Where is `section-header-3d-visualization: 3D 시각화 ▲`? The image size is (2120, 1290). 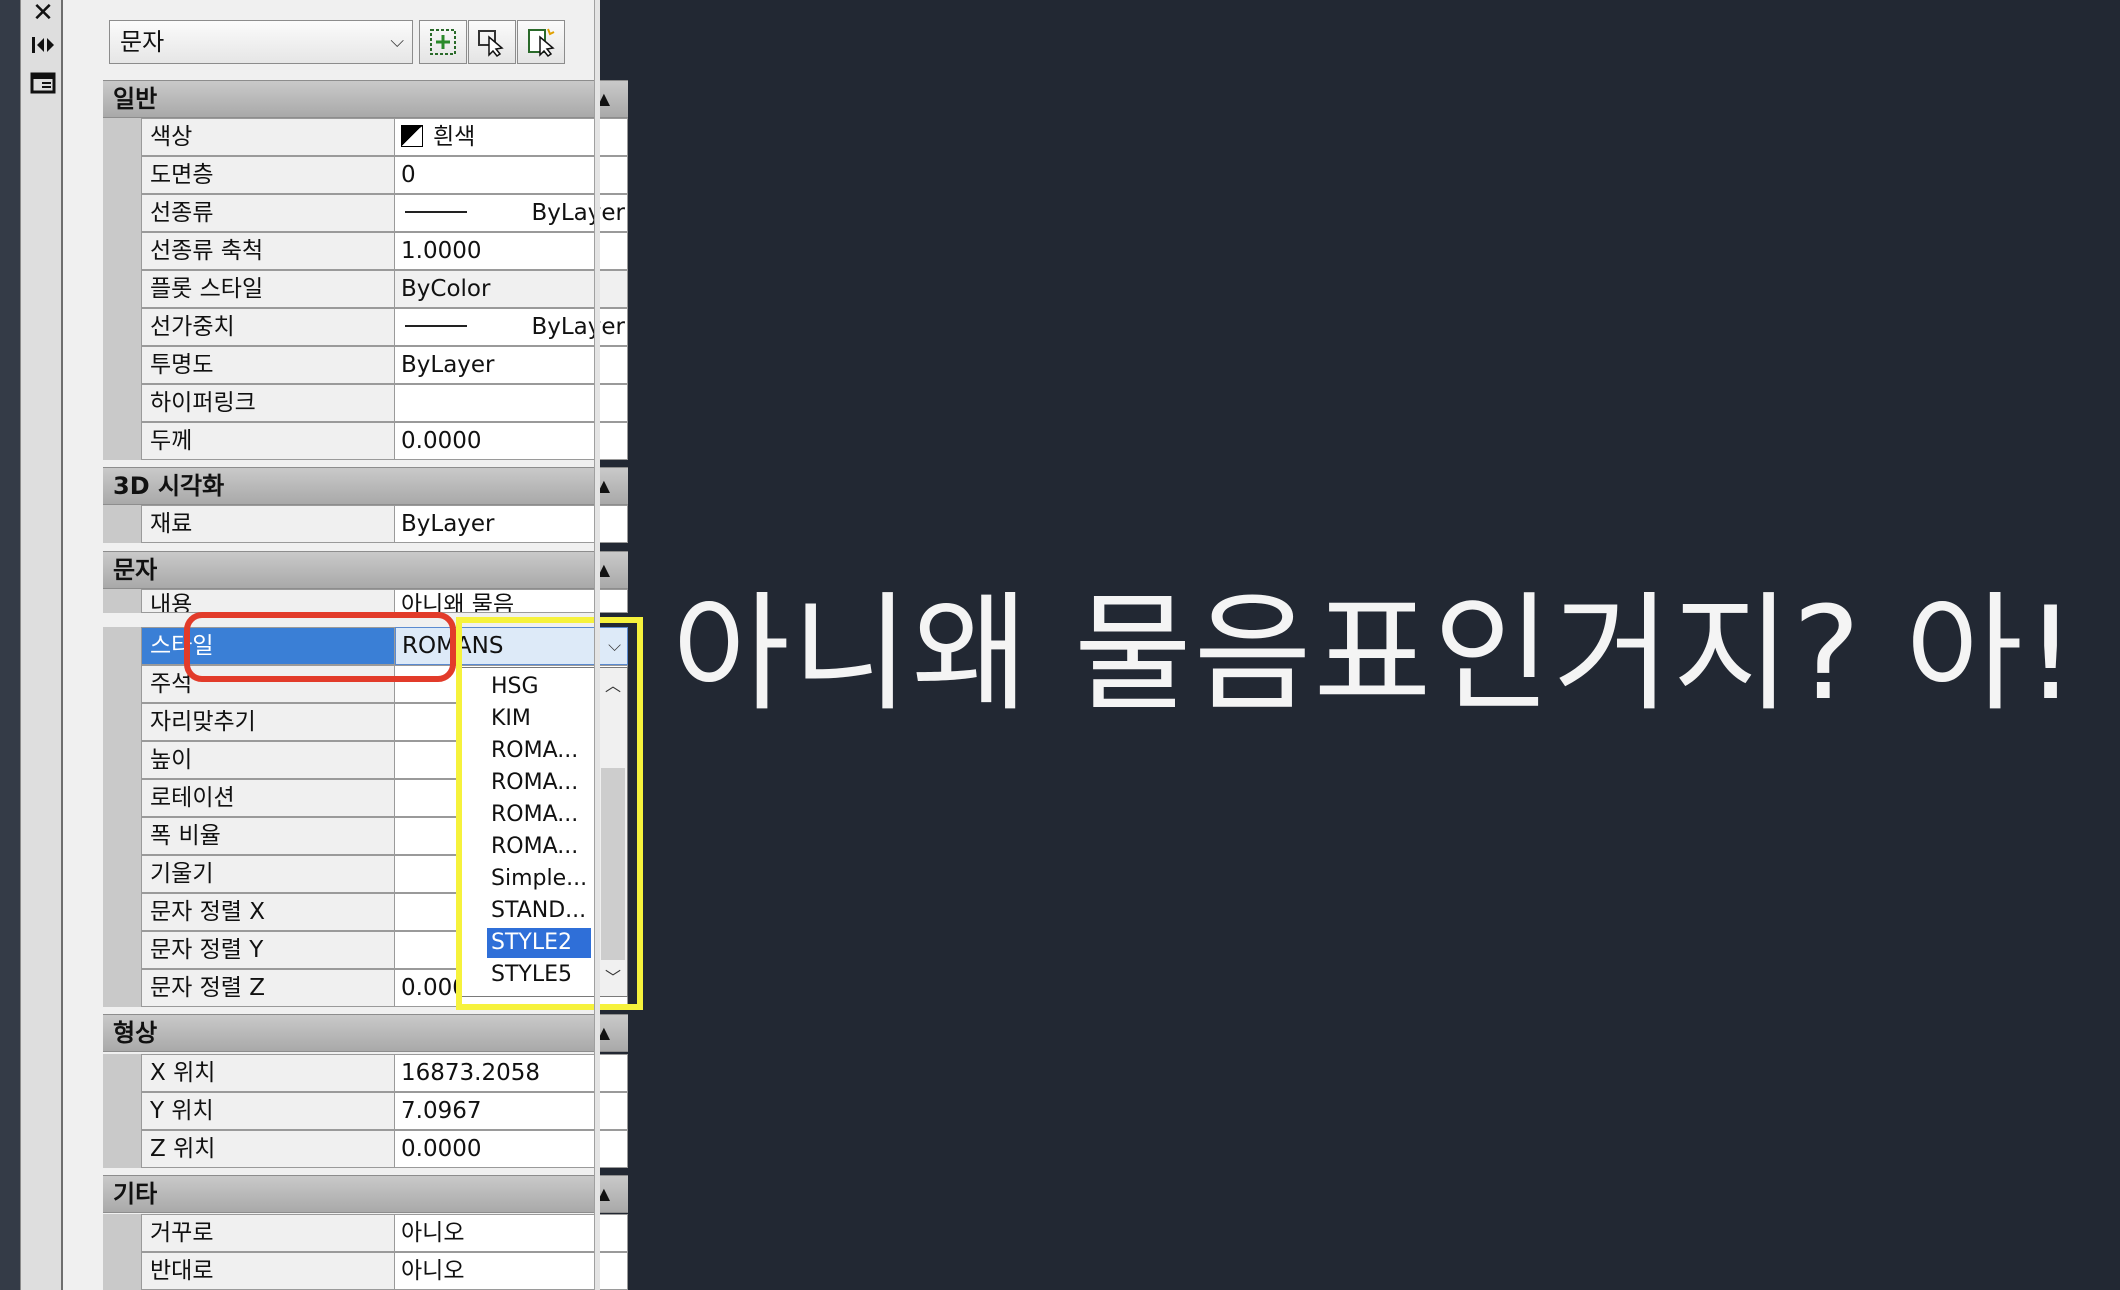
section-header-3d-visualization: 3D 시각화 ▲ is located at coordinates (365, 486).